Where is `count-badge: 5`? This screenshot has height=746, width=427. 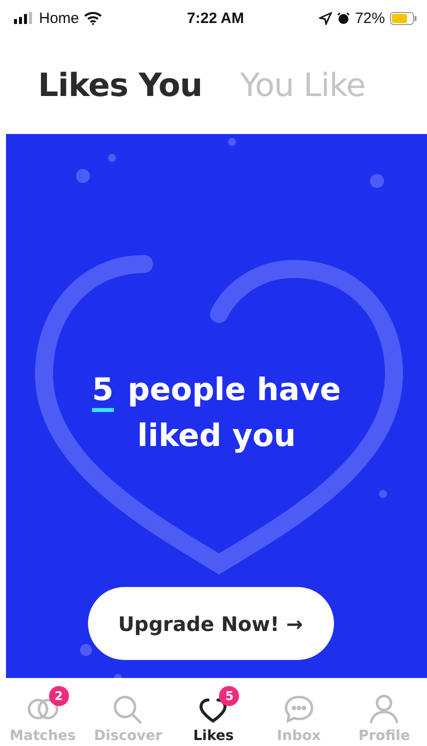 count-badge: 5 is located at coordinates (229, 696).